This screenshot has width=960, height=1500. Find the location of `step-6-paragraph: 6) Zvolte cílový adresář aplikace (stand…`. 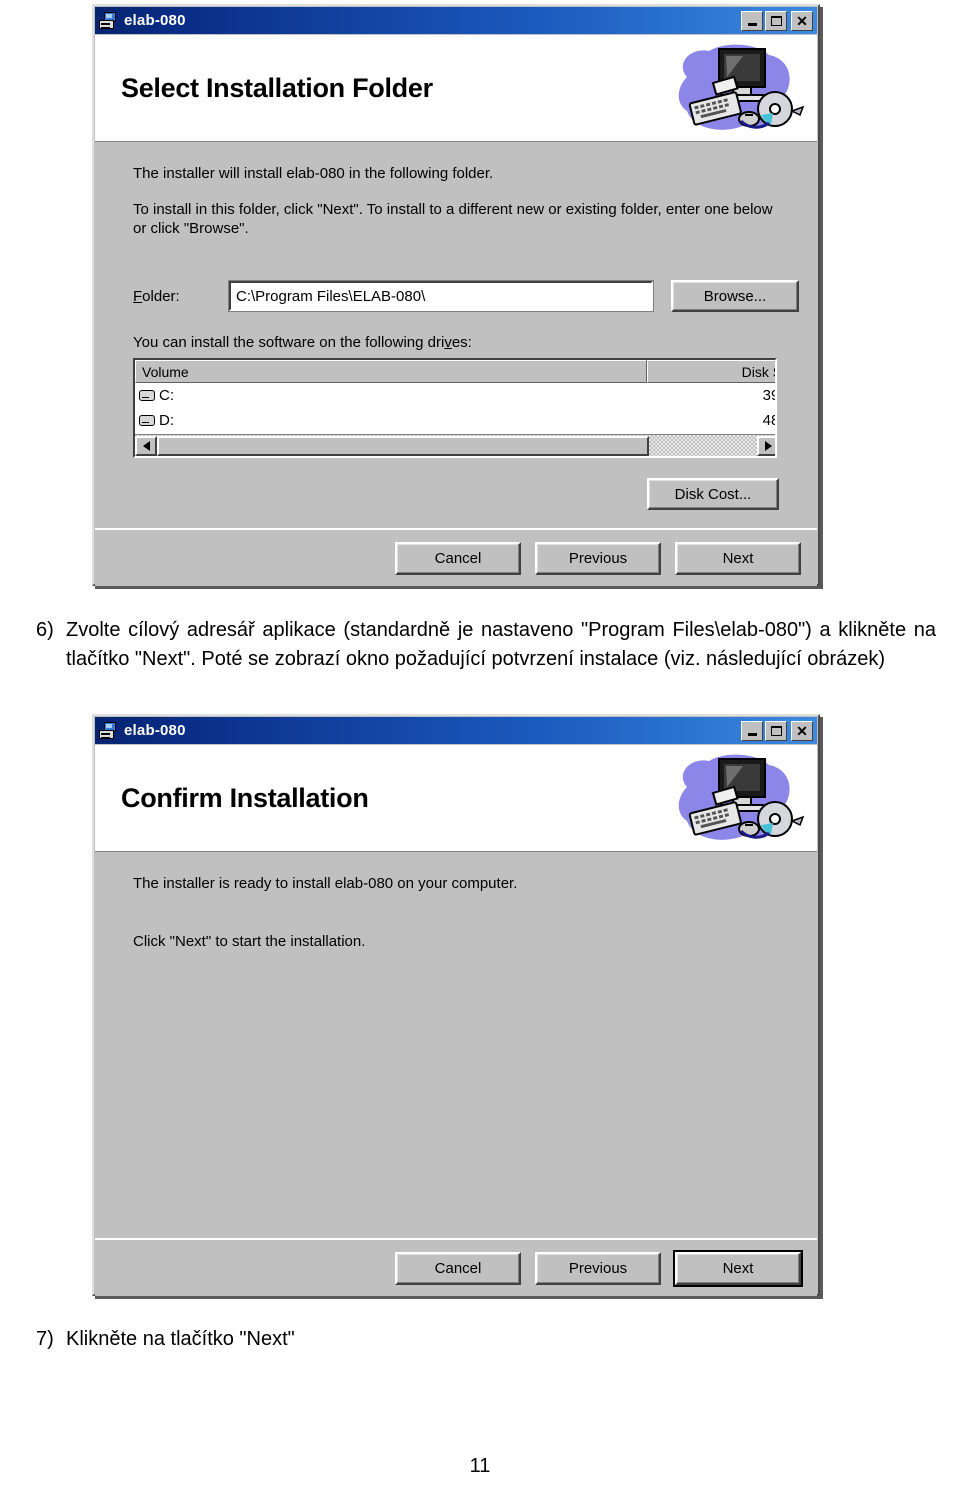

step-6-paragraph: 6) Zvolte cílový adresář aplikace (stand… is located at coordinates (486, 645).